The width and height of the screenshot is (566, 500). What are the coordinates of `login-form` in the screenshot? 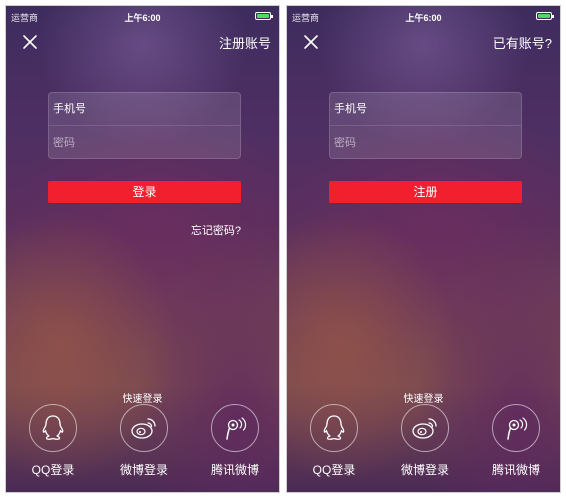 It's located at (144, 125).